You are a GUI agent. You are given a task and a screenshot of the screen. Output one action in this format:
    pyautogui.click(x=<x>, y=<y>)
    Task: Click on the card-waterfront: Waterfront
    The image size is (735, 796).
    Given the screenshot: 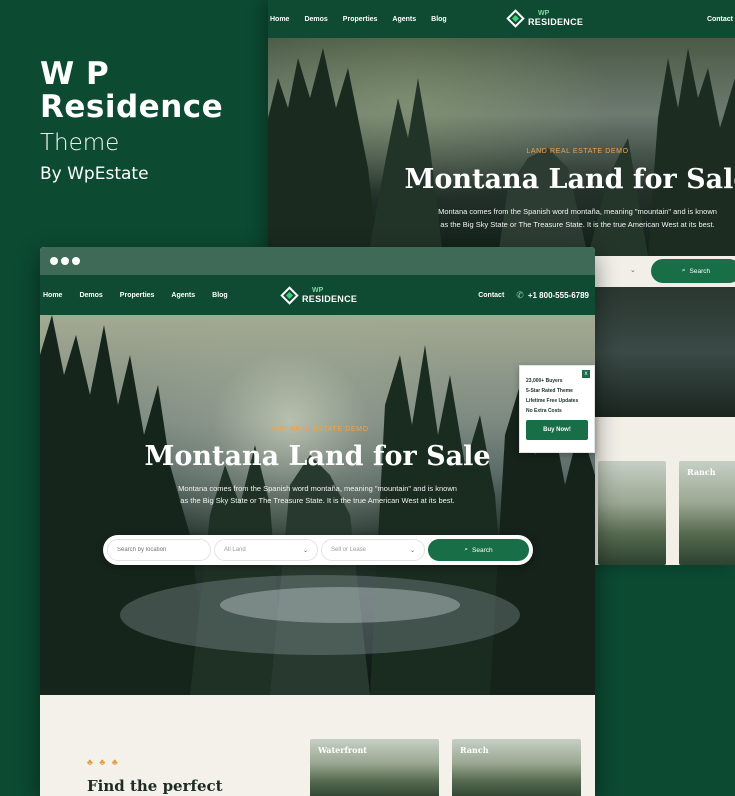 What is the action you would take?
    pyautogui.click(x=374, y=767)
    